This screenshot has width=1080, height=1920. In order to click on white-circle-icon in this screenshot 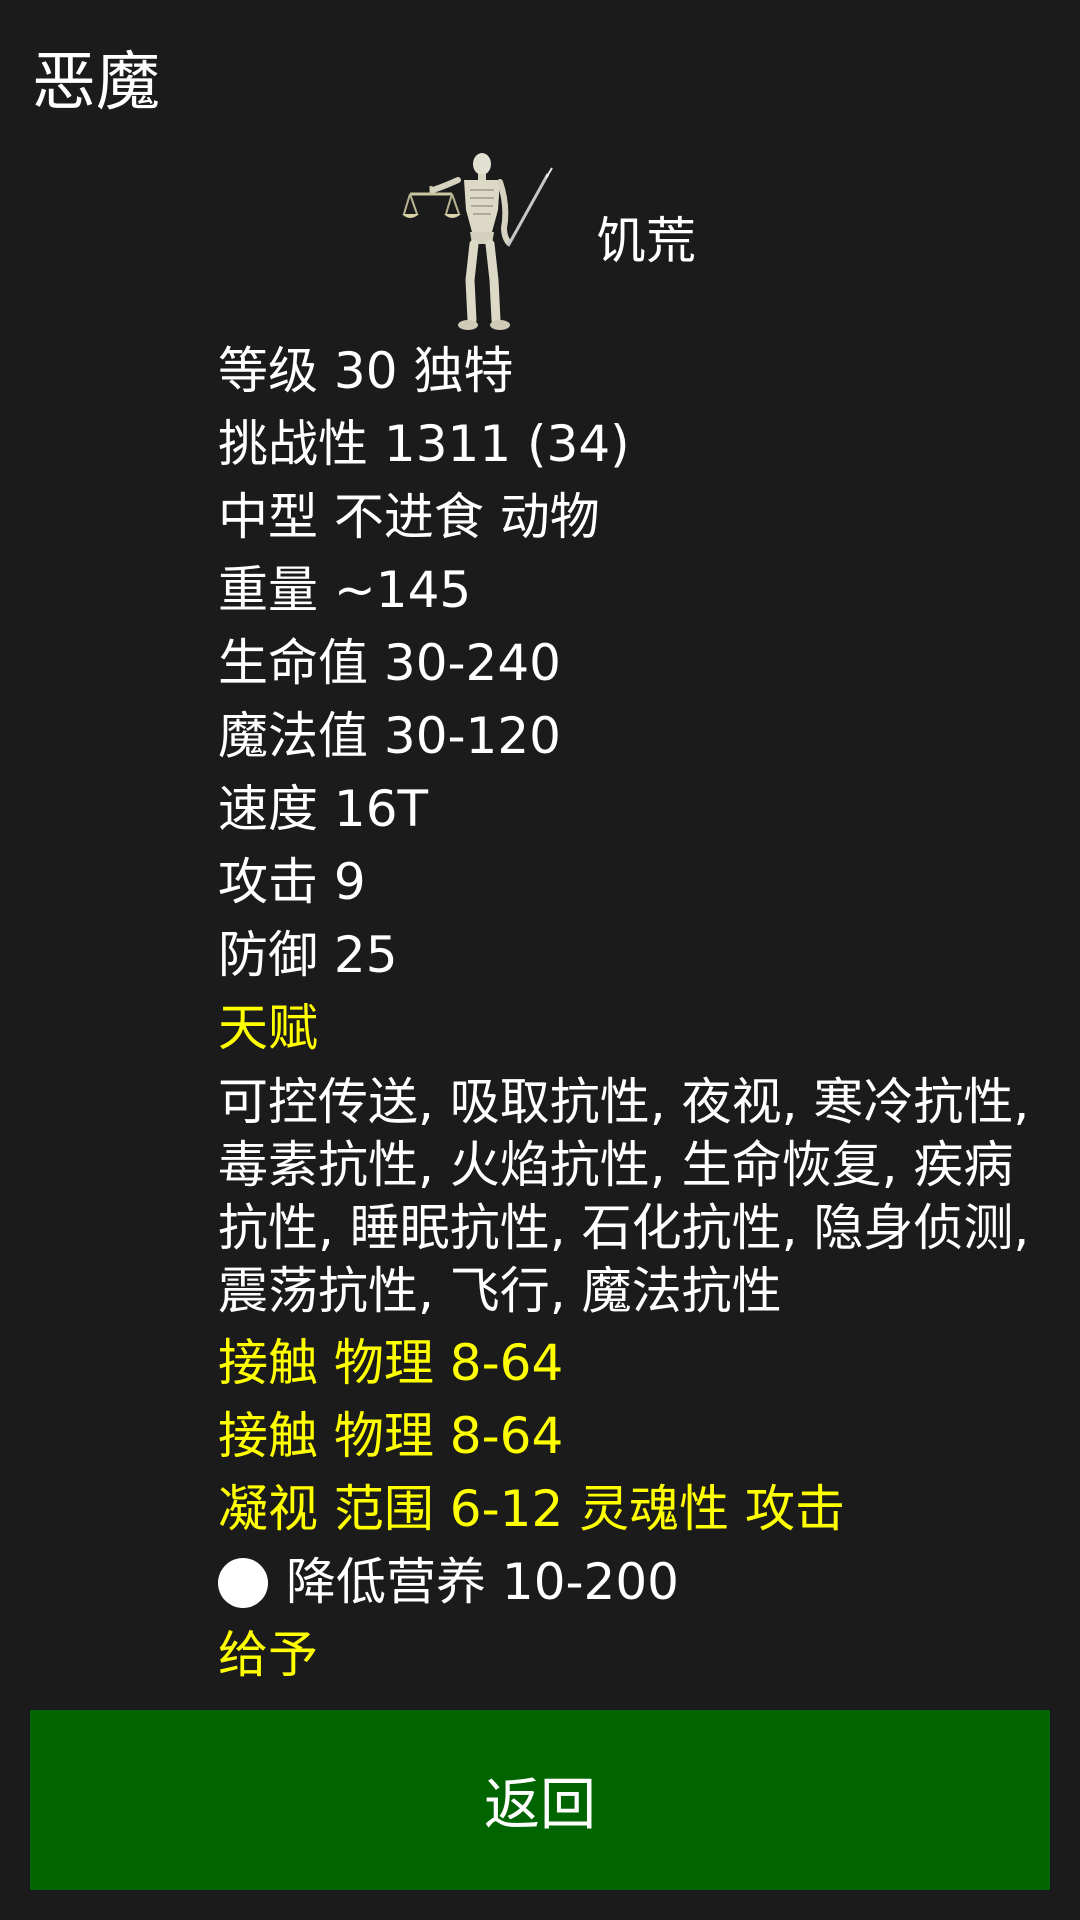, I will do `click(243, 1582)`.